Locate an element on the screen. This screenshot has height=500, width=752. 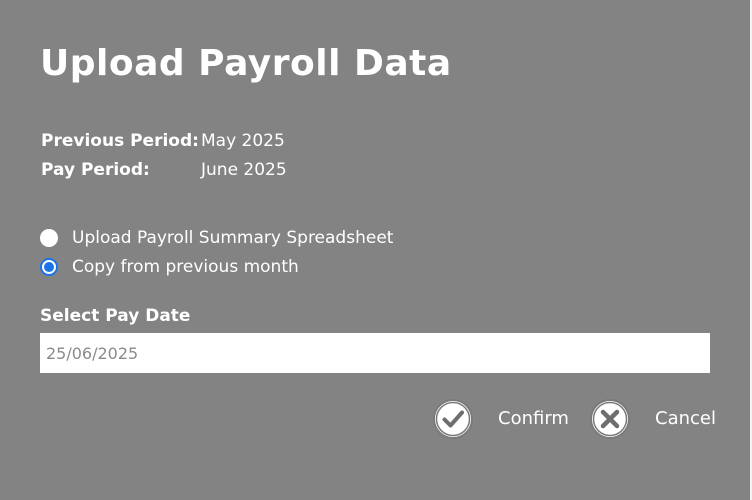
check-circle-icon is located at coordinates (453, 419).